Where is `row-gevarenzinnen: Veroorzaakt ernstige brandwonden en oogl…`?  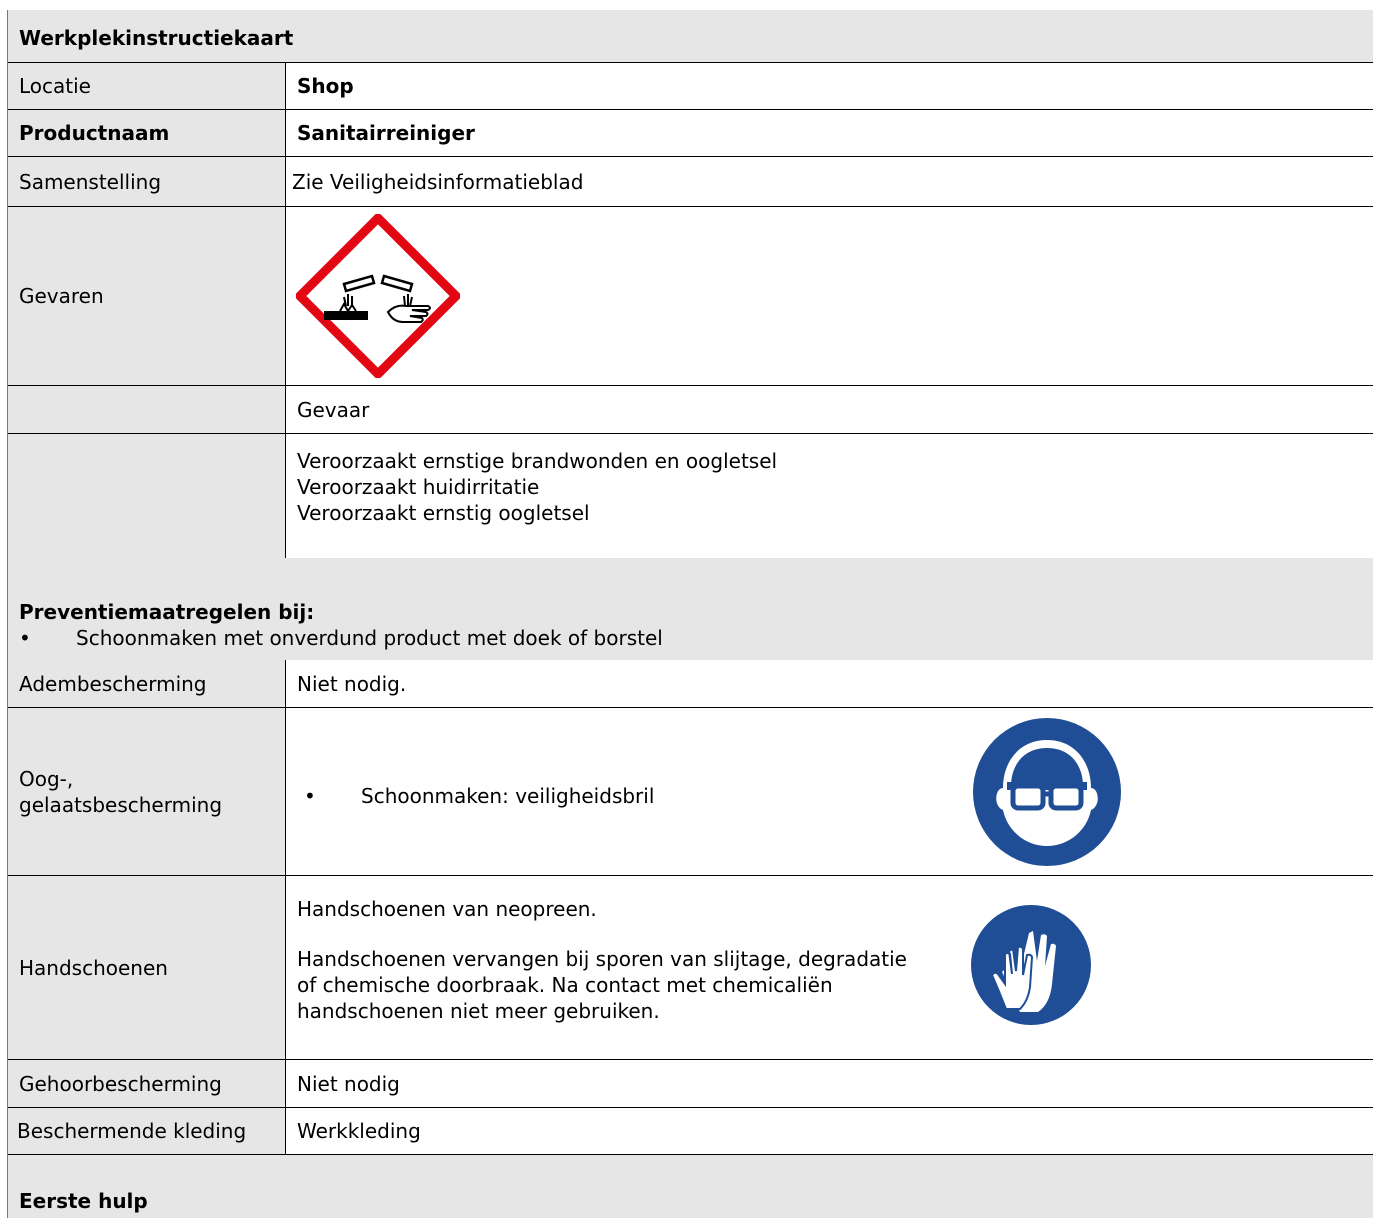
row-gevarenzinnen: Veroorzaakt ernstige brandwonden en oogl… is located at coordinates (690, 497).